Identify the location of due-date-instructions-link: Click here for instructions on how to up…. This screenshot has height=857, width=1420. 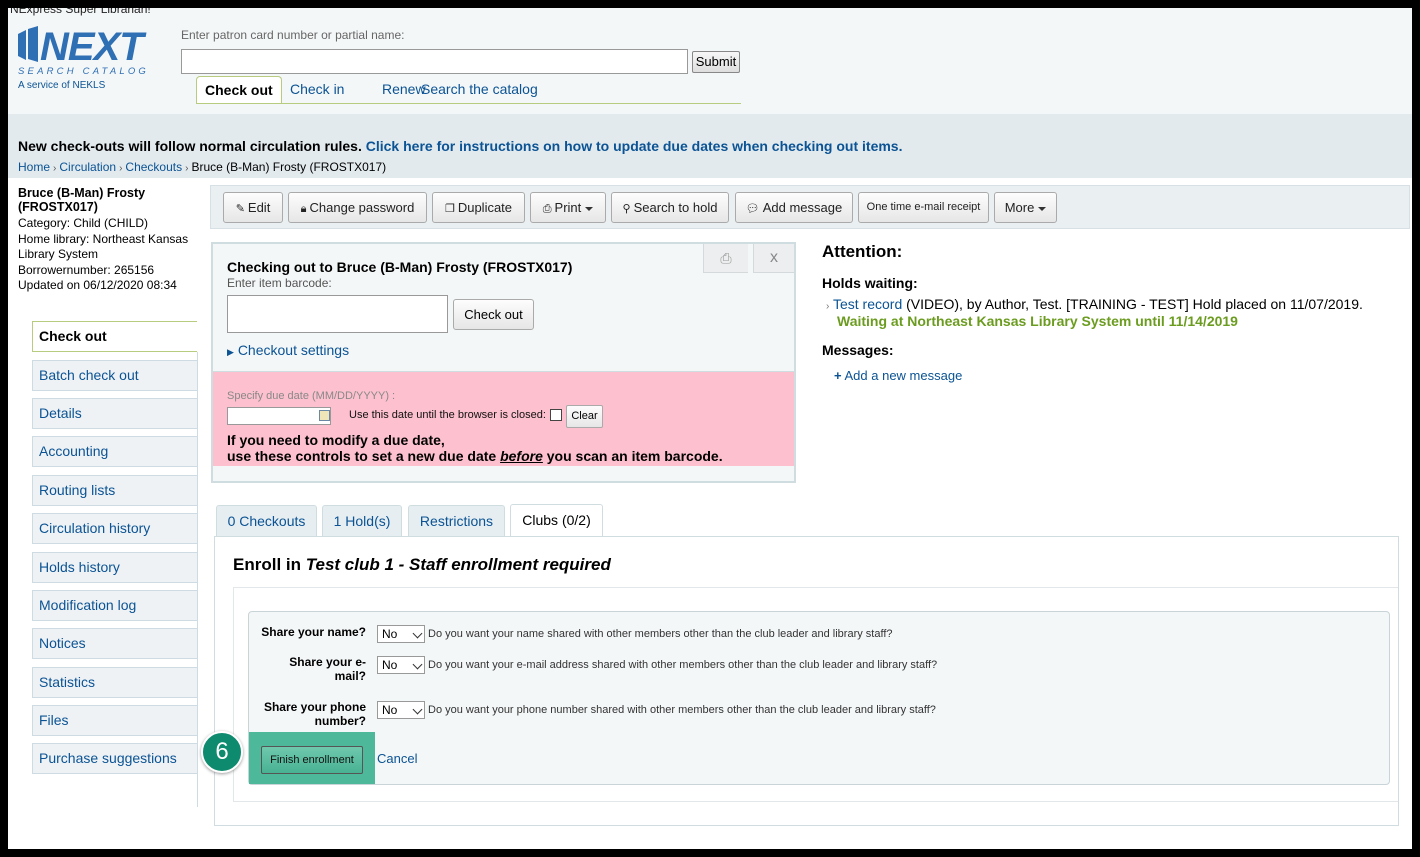
(634, 146).